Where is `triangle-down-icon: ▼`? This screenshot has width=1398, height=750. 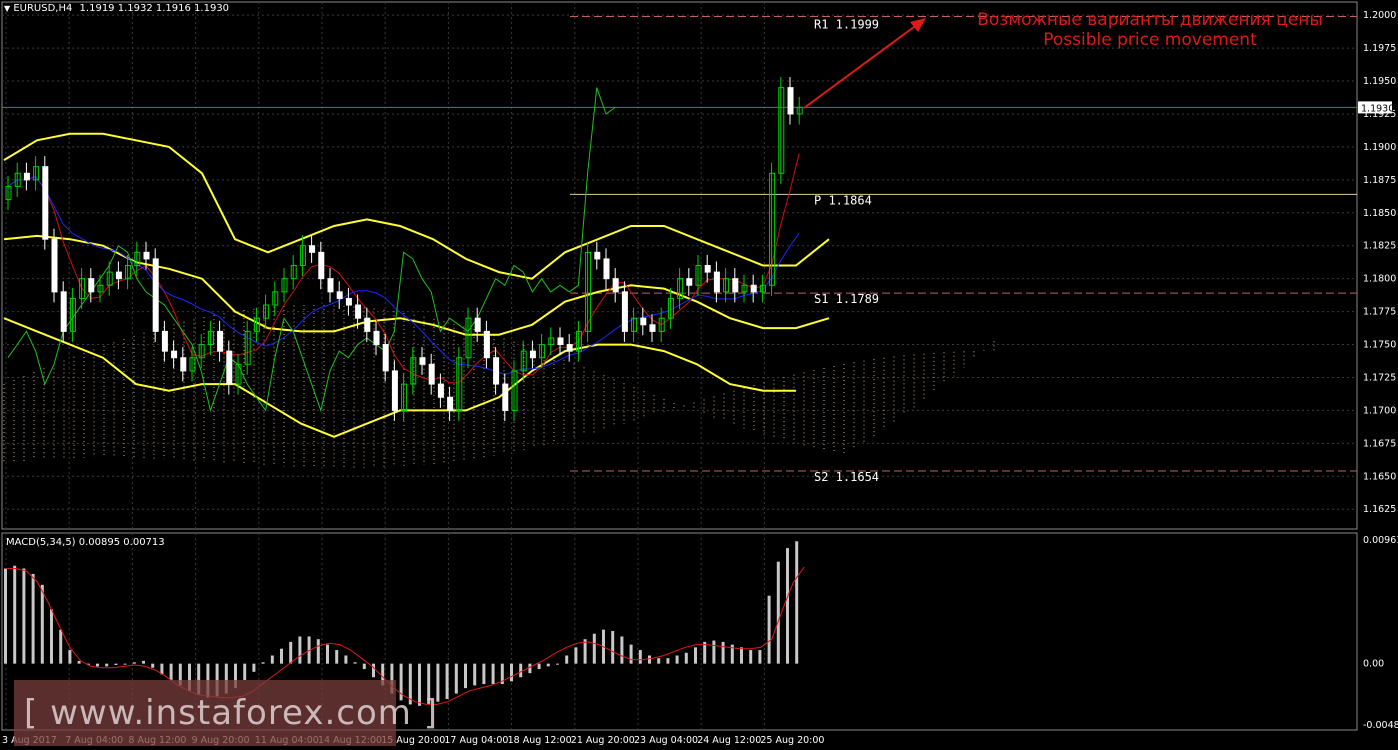
triangle-down-icon: ▼ is located at coordinates (7, 8).